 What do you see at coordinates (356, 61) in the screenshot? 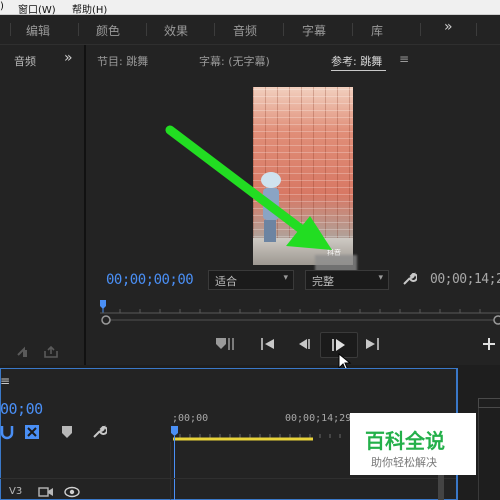
I see `tab-reference: 参考: 跳舞` at bounding box center [356, 61].